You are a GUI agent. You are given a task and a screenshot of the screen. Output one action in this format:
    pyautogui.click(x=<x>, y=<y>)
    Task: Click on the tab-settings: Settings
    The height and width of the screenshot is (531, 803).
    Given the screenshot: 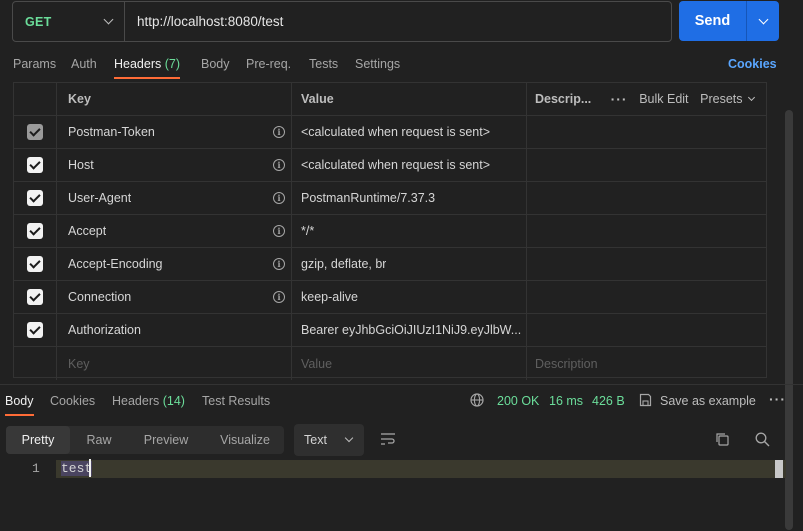 What is the action you would take?
    pyautogui.click(x=377, y=65)
    